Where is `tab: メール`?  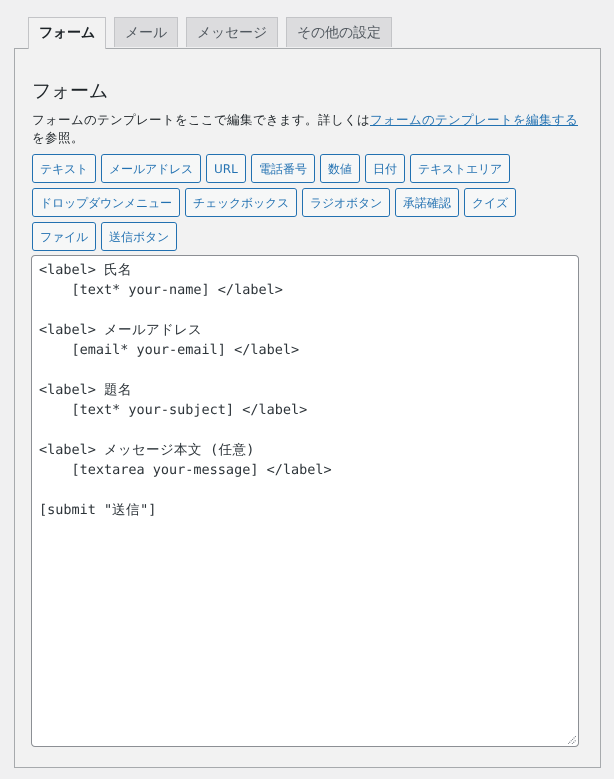
tab: メール is located at coordinates (146, 32).